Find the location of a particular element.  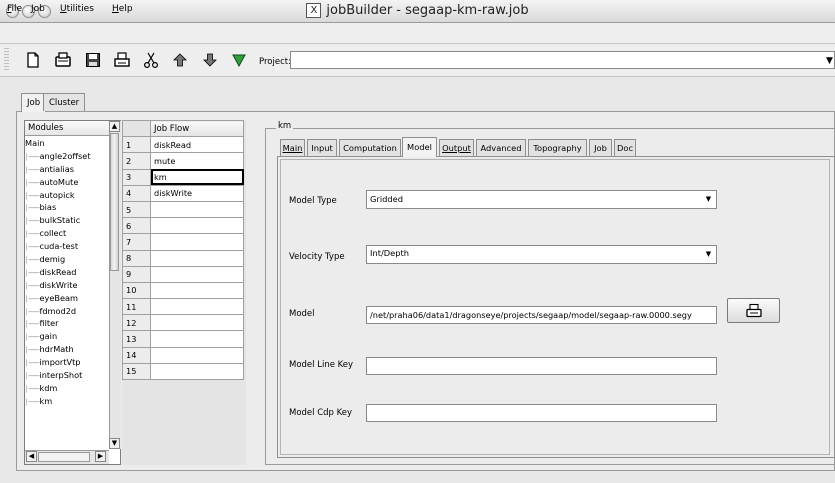

table-row: 3 km is located at coordinates (183, 177).